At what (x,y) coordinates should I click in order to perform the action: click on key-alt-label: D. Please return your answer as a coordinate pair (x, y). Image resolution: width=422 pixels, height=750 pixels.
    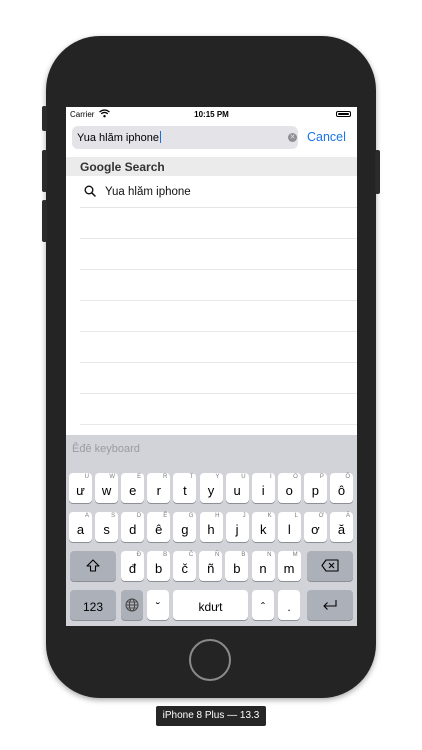
    Looking at the image, I should click on (139, 516).